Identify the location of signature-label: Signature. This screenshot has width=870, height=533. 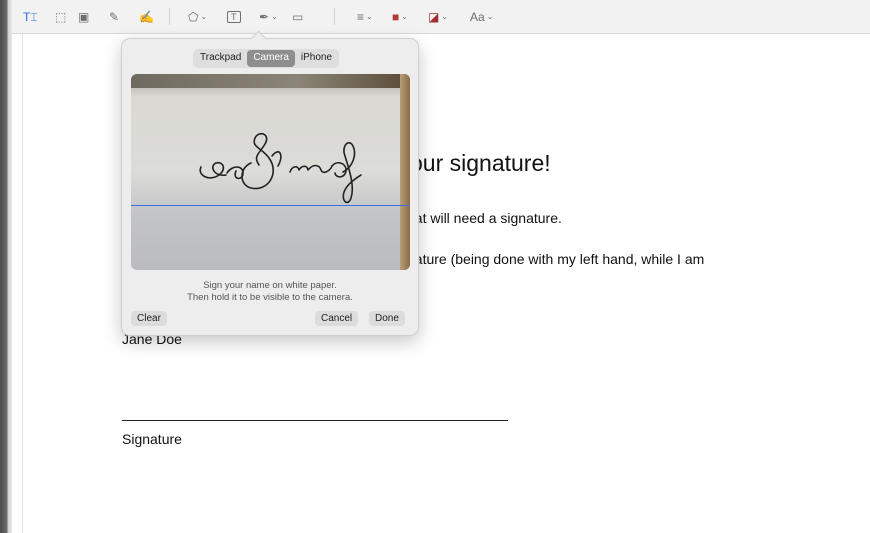
(152, 439).